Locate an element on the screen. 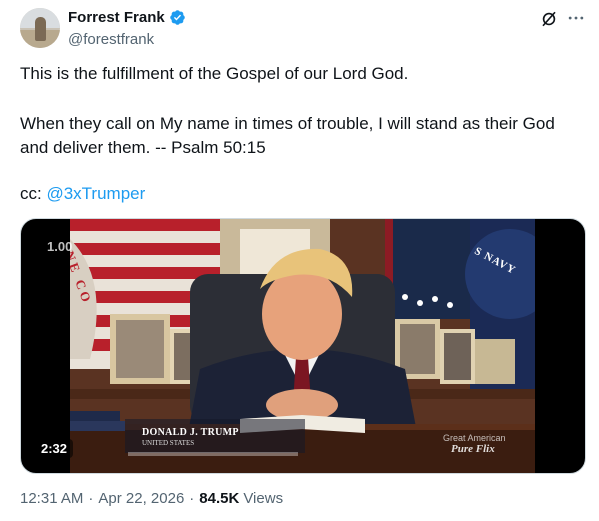 The height and width of the screenshot is (521, 599). video-duration-badge: 2:32 is located at coordinates (54, 448).